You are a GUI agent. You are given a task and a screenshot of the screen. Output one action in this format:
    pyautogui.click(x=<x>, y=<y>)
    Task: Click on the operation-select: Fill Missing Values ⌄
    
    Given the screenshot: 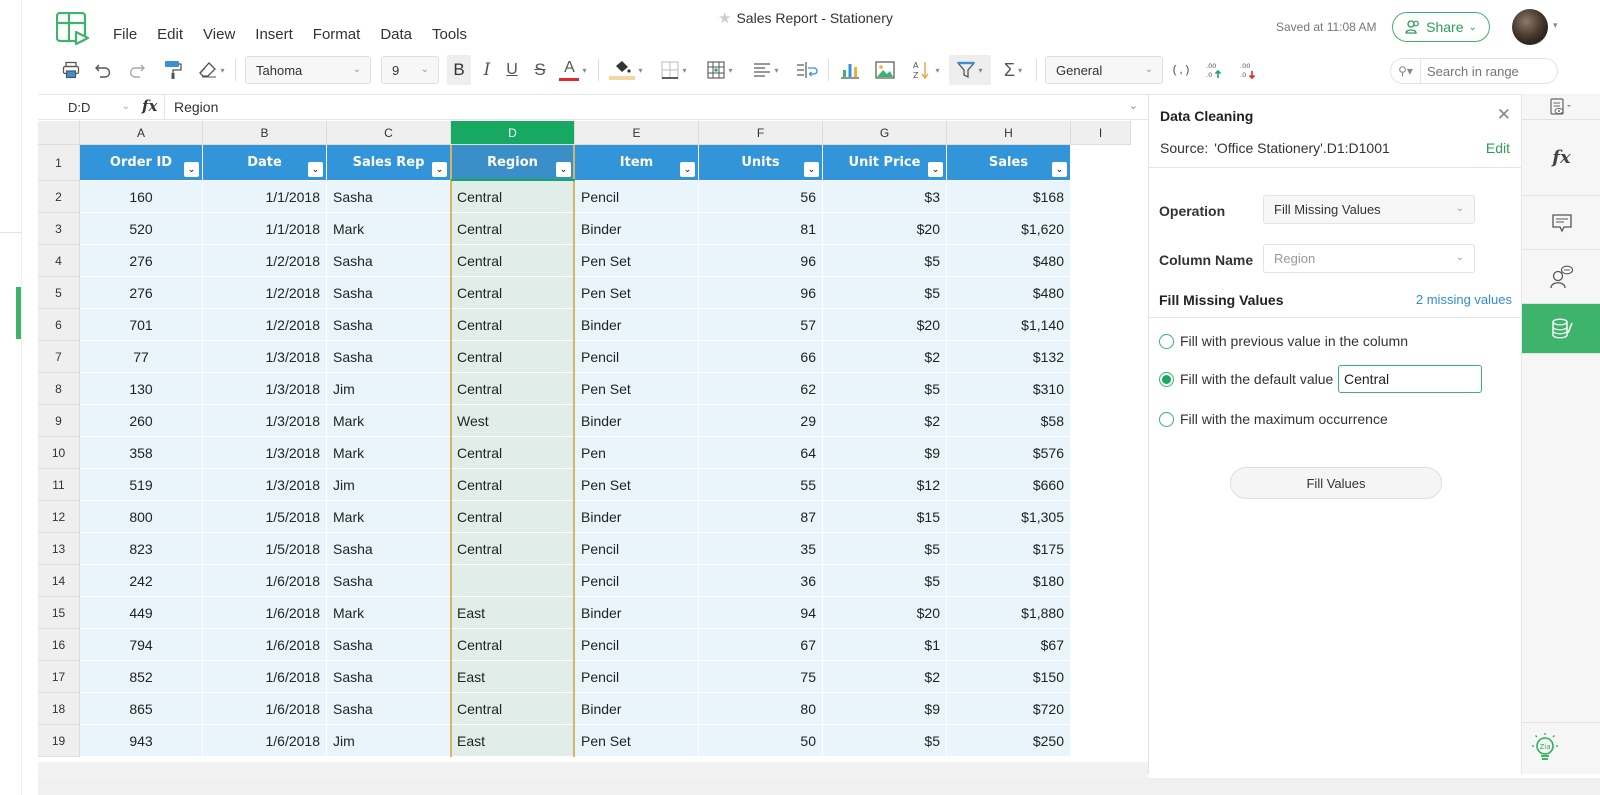 What is the action you would take?
    pyautogui.click(x=1369, y=209)
    